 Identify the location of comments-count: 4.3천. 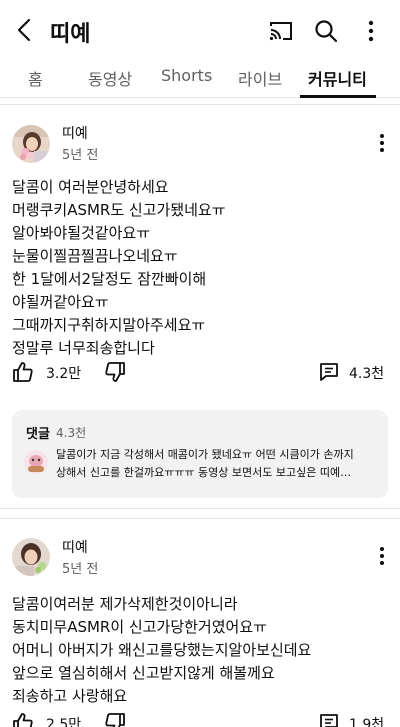
(71, 433).